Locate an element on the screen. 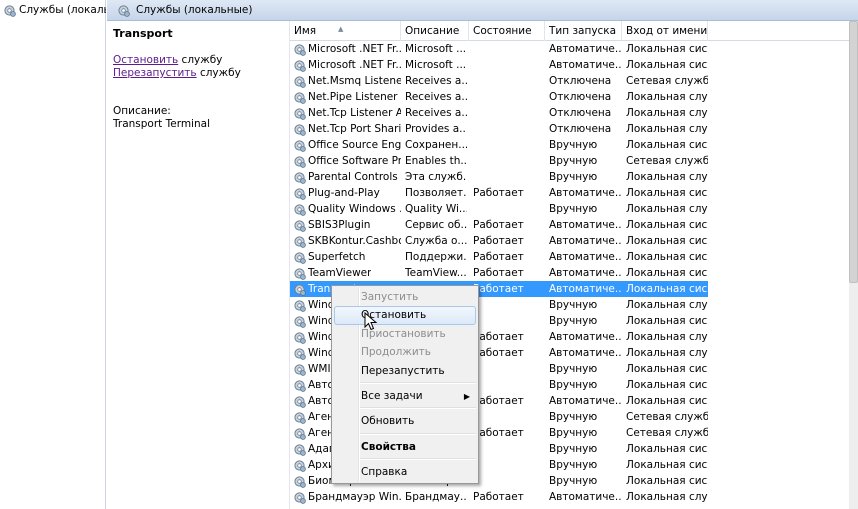 The height and width of the screenshot is (509, 858). column-header-status: Состояние is located at coordinates (507, 31).